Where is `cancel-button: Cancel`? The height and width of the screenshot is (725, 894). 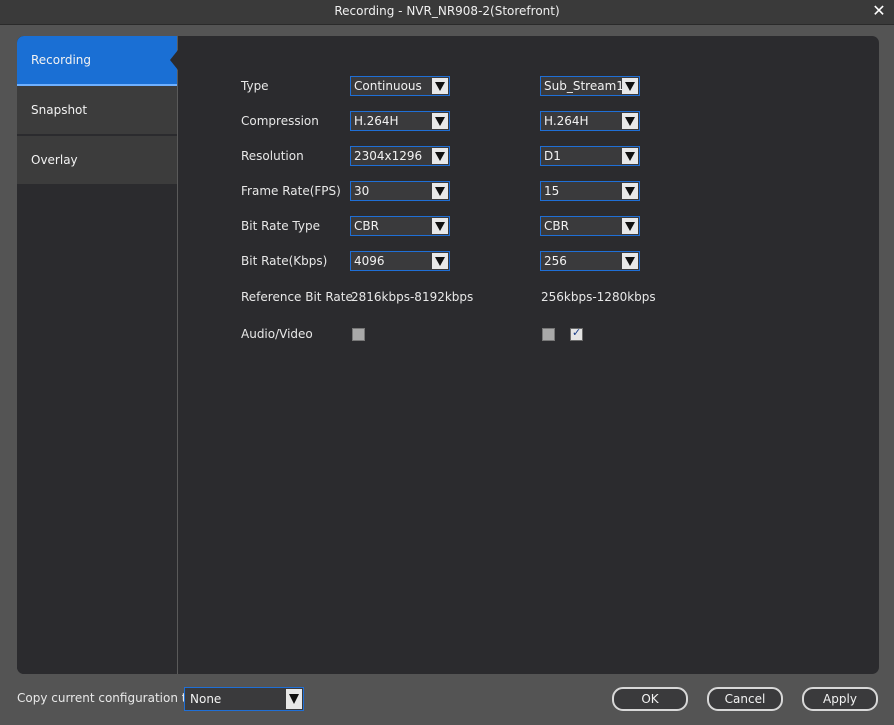 cancel-button: Cancel is located at coordinates (745, 699).